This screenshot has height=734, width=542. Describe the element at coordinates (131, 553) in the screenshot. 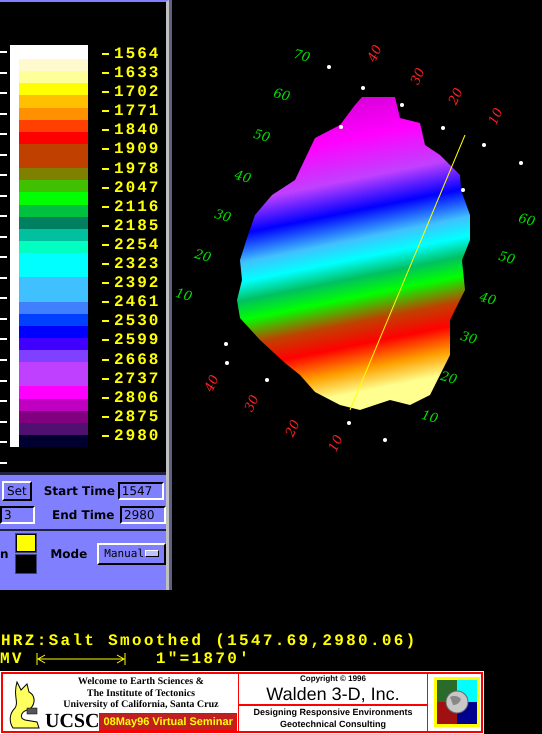

I see `mode-dropdown: Manual` at that location.